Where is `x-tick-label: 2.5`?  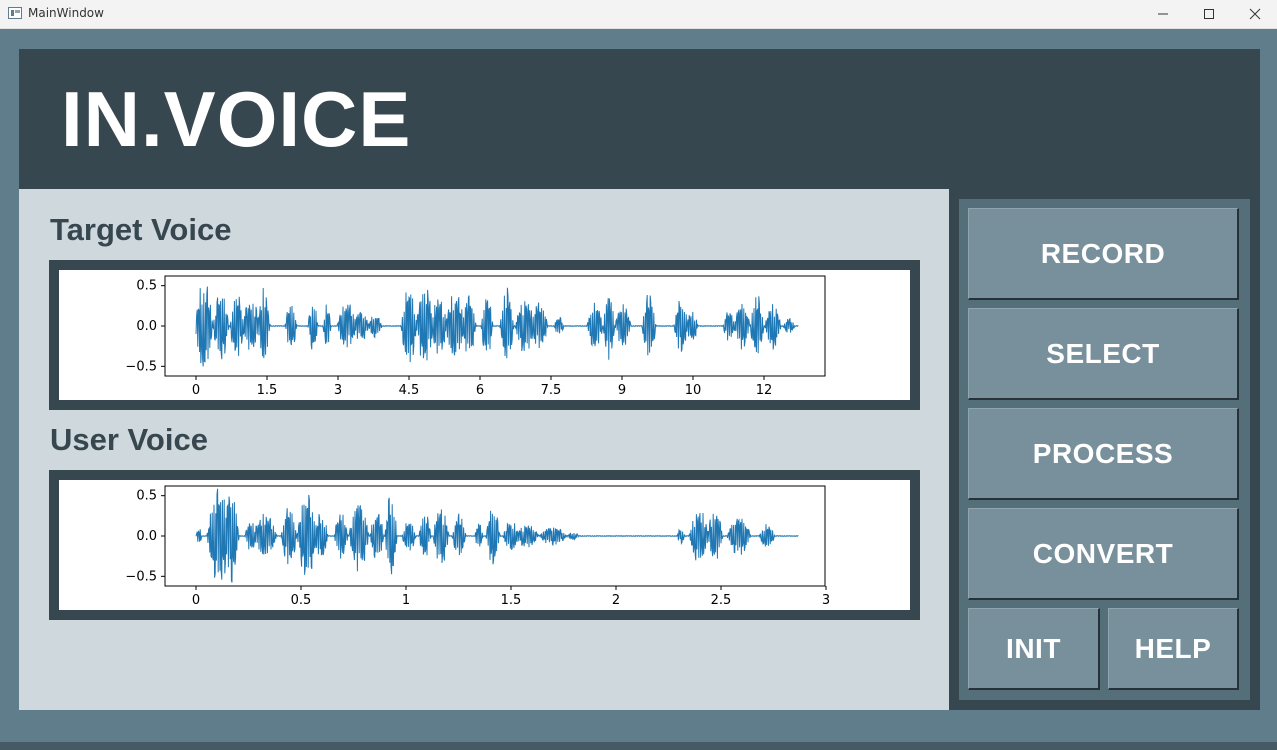
x-tick-label: 2.5 is located at coordinates (721, 600).